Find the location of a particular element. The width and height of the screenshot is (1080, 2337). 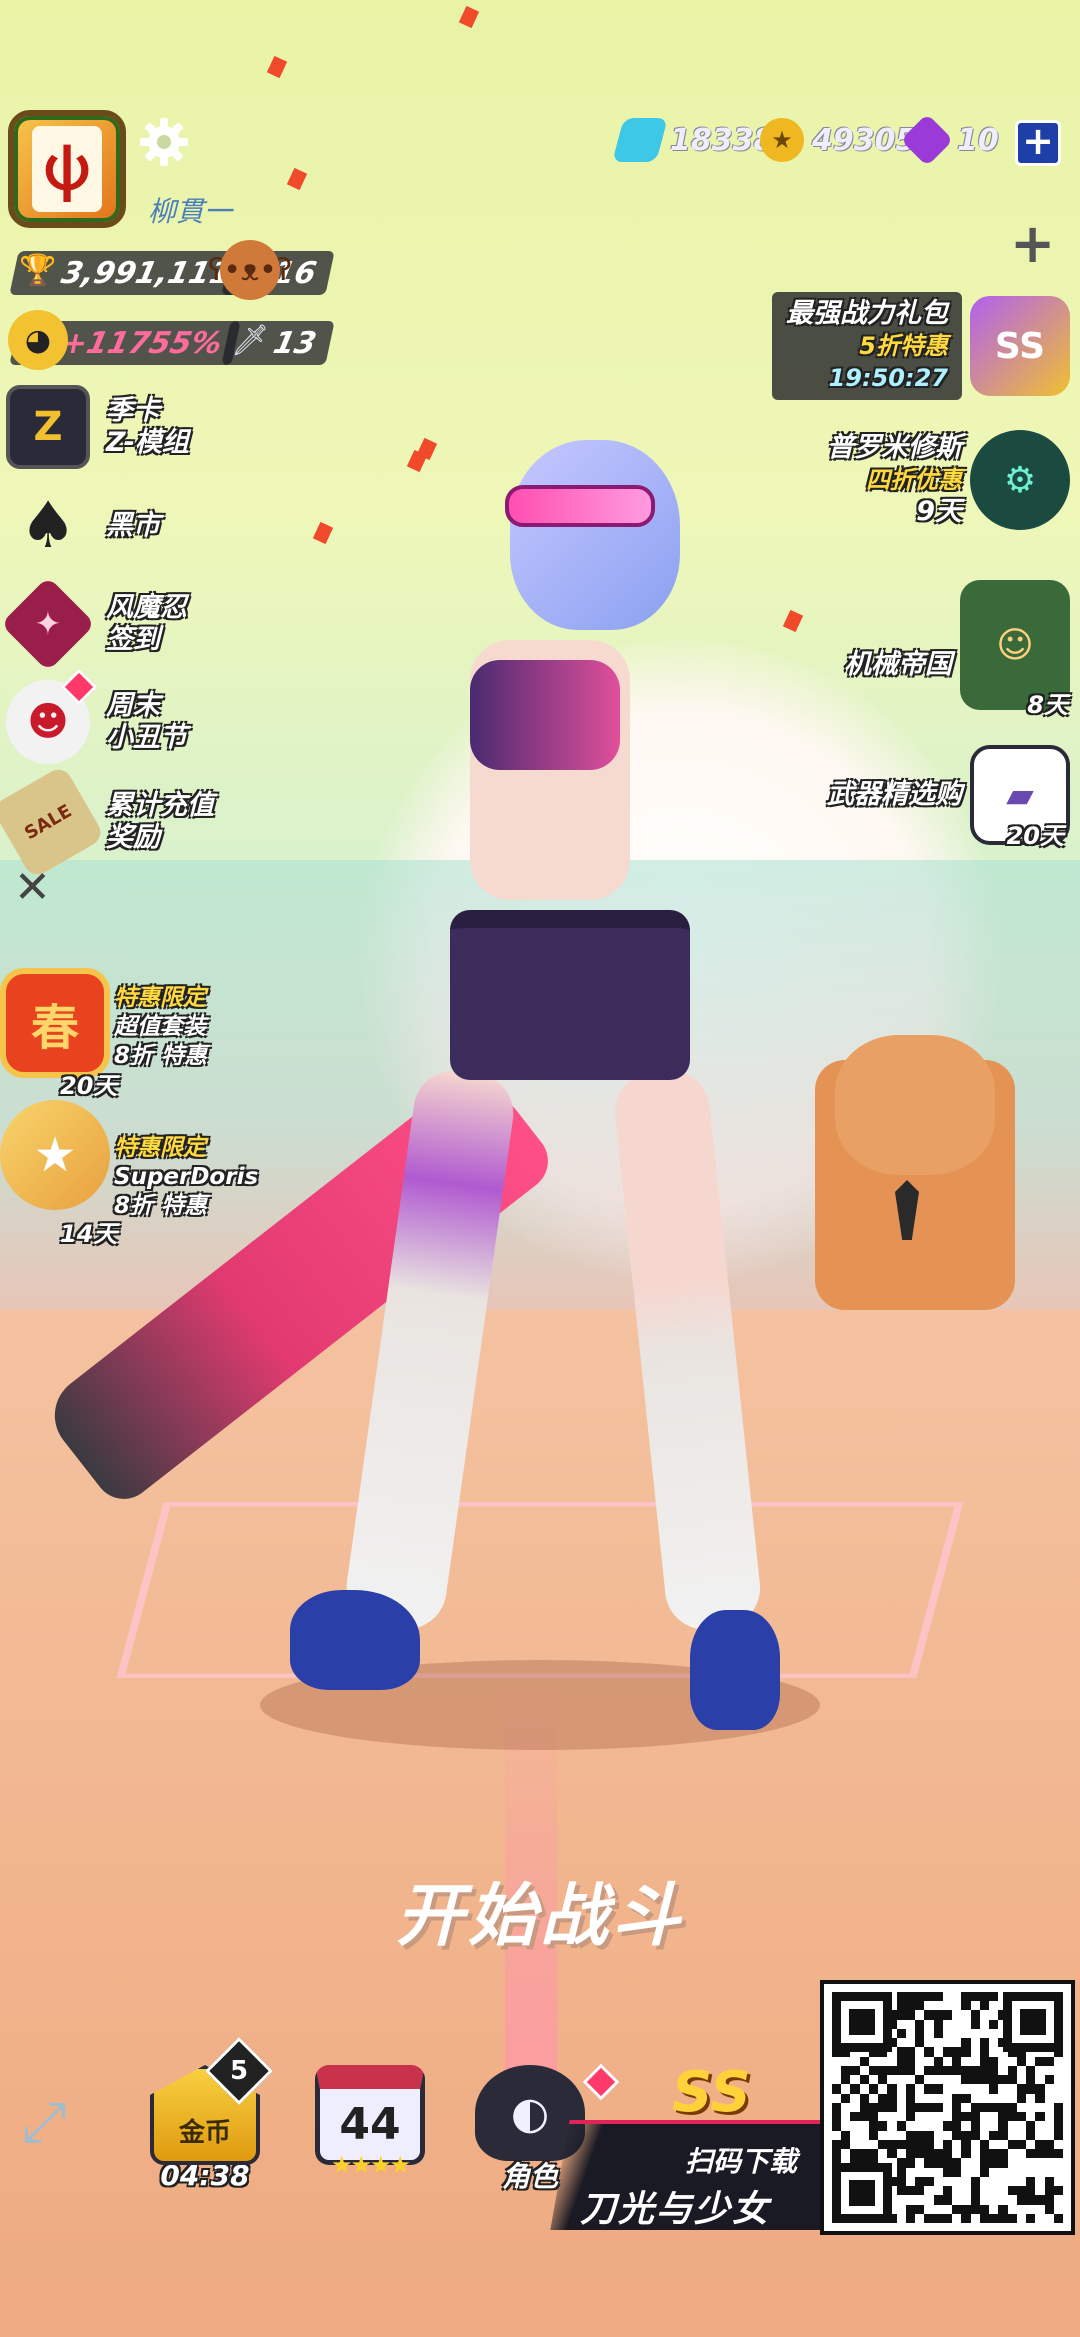

menu-label: 奖励 is located at coordinates (133, 837).